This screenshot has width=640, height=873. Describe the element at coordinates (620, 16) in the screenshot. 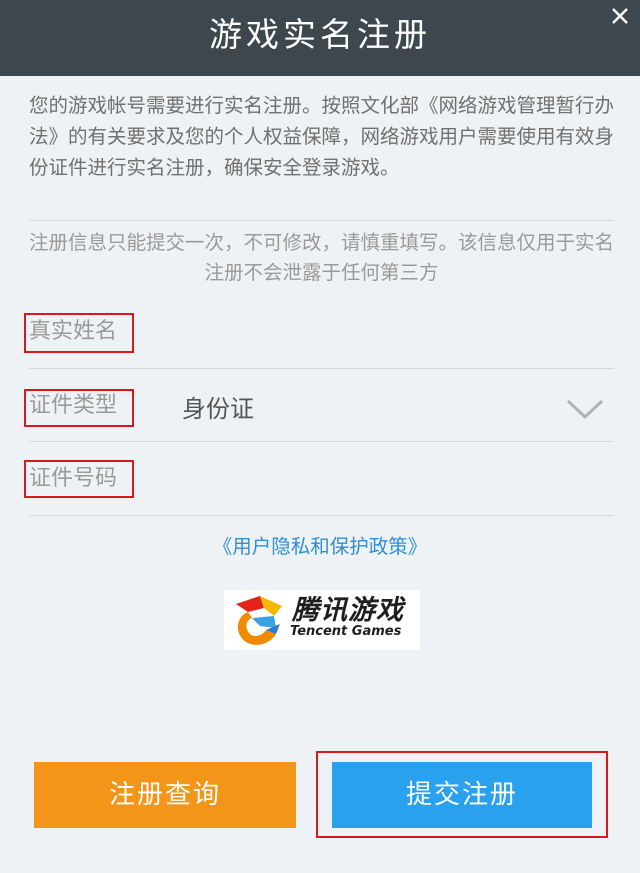

I see `close-icon` at that location.